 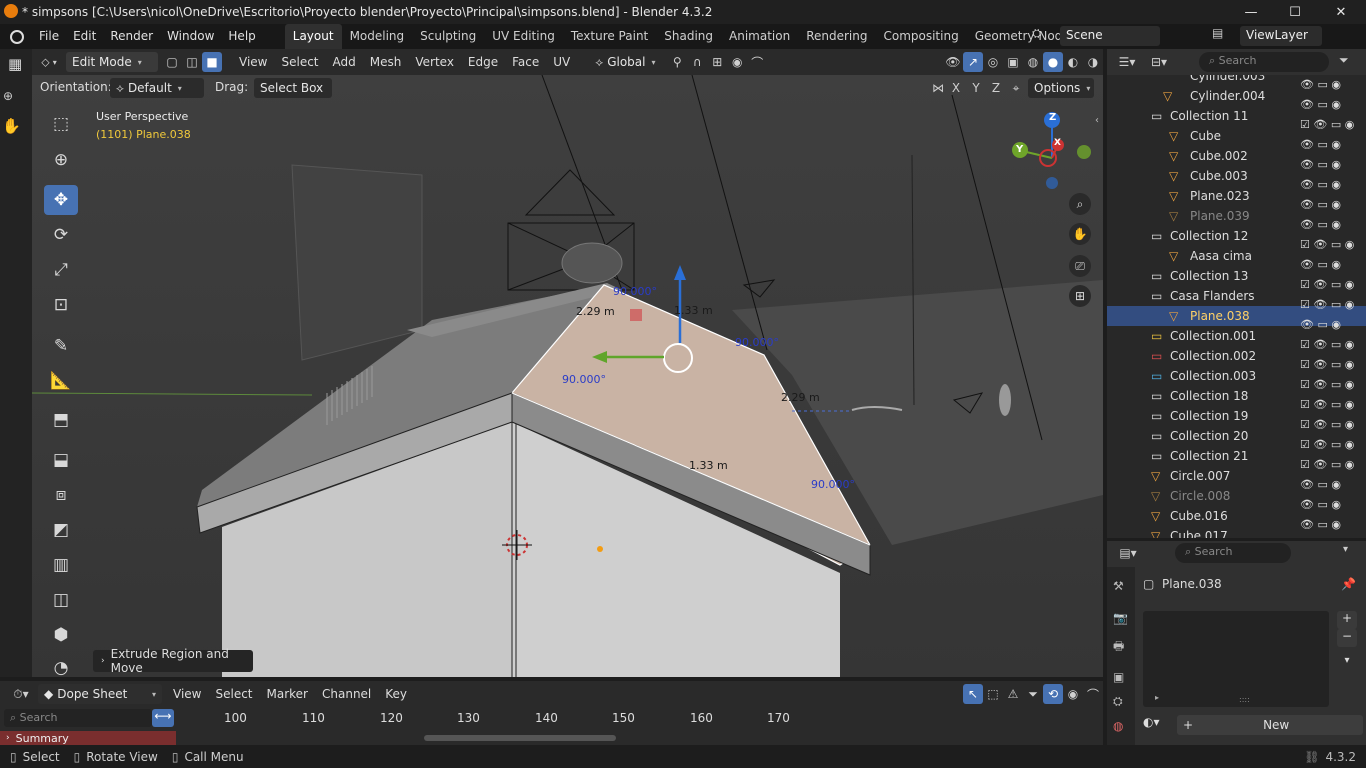 What do you see at coordinates (163, 718) in the screenshot?
I see `sync-icon: ⟷` at bounding box center [163, 718].